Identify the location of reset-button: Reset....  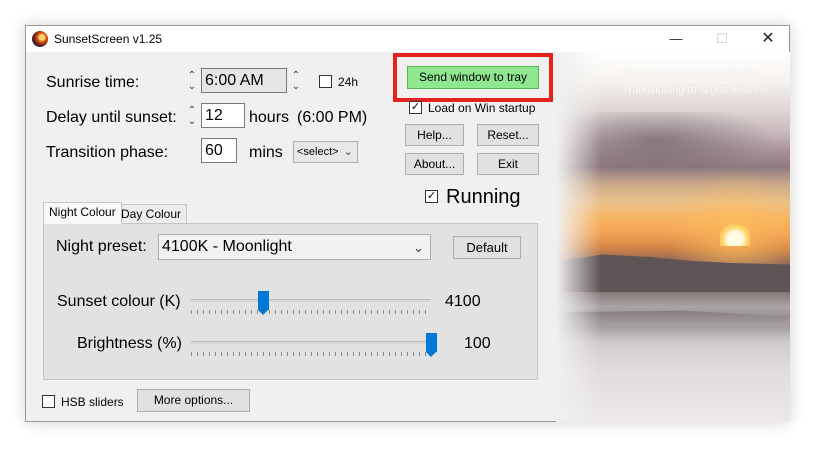
(508, 135).